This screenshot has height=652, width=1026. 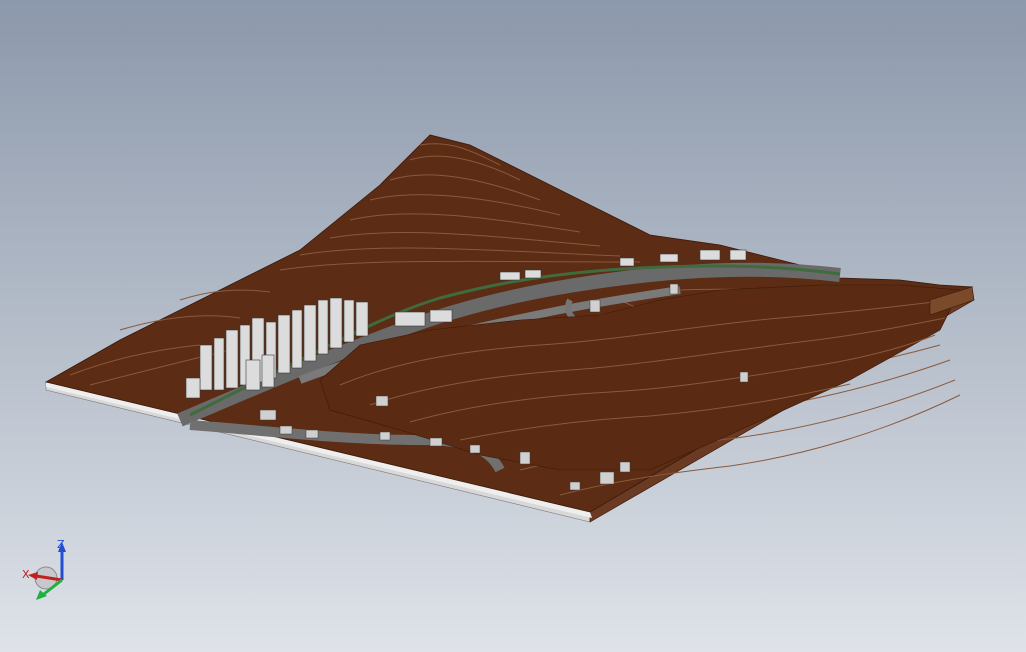 What do you see at coordinates (61, 544) in the screenshot?
I see `z-axis-label: Z` at bounding box center [61, 544].